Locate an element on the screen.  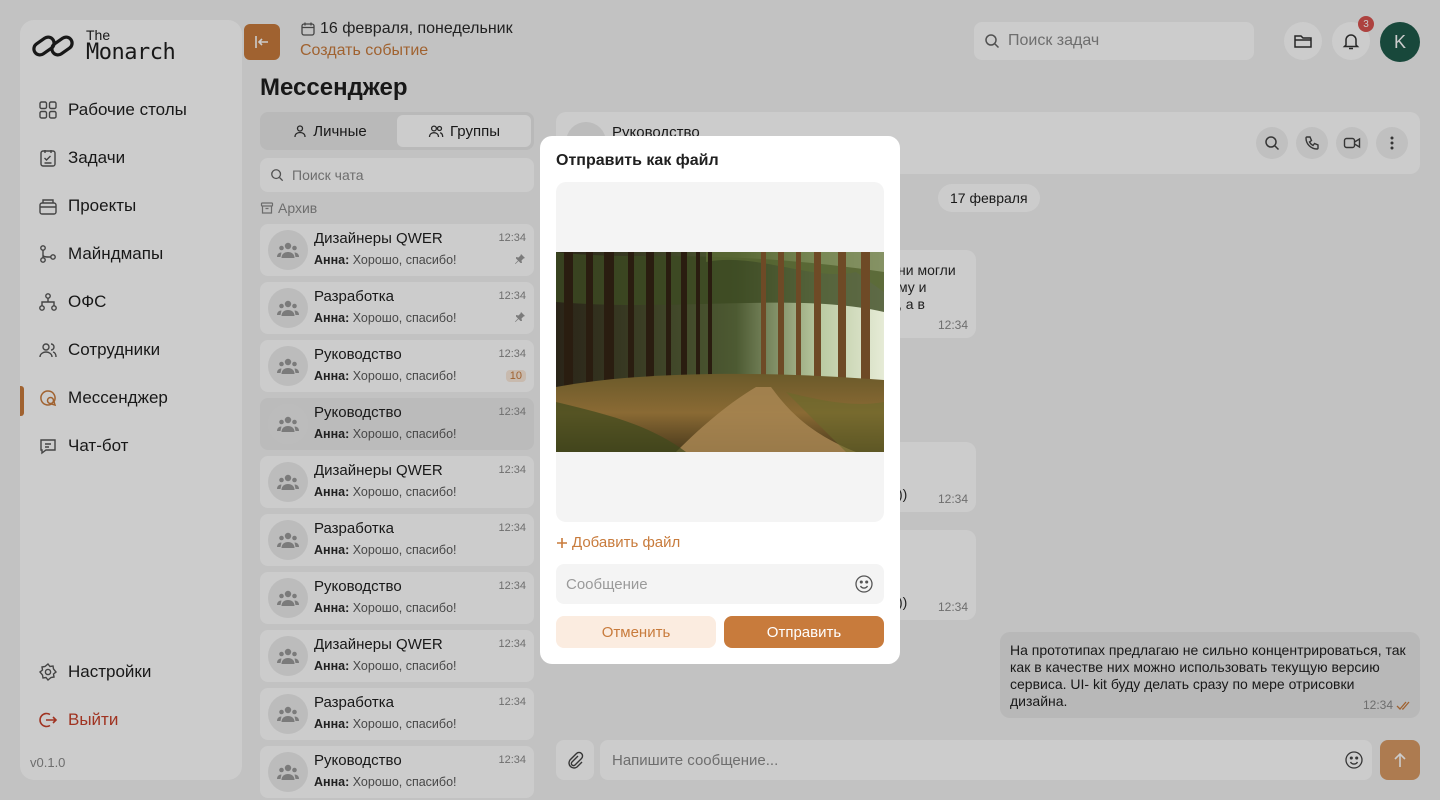
forest-path-photo is located at coordinates (720, 352).